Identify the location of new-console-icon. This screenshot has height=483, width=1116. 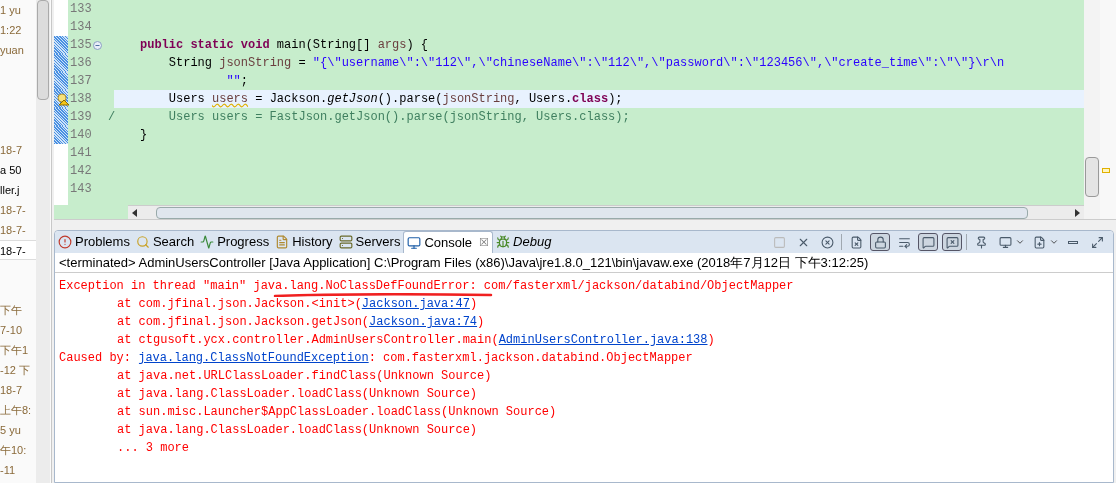
(1039, 242).